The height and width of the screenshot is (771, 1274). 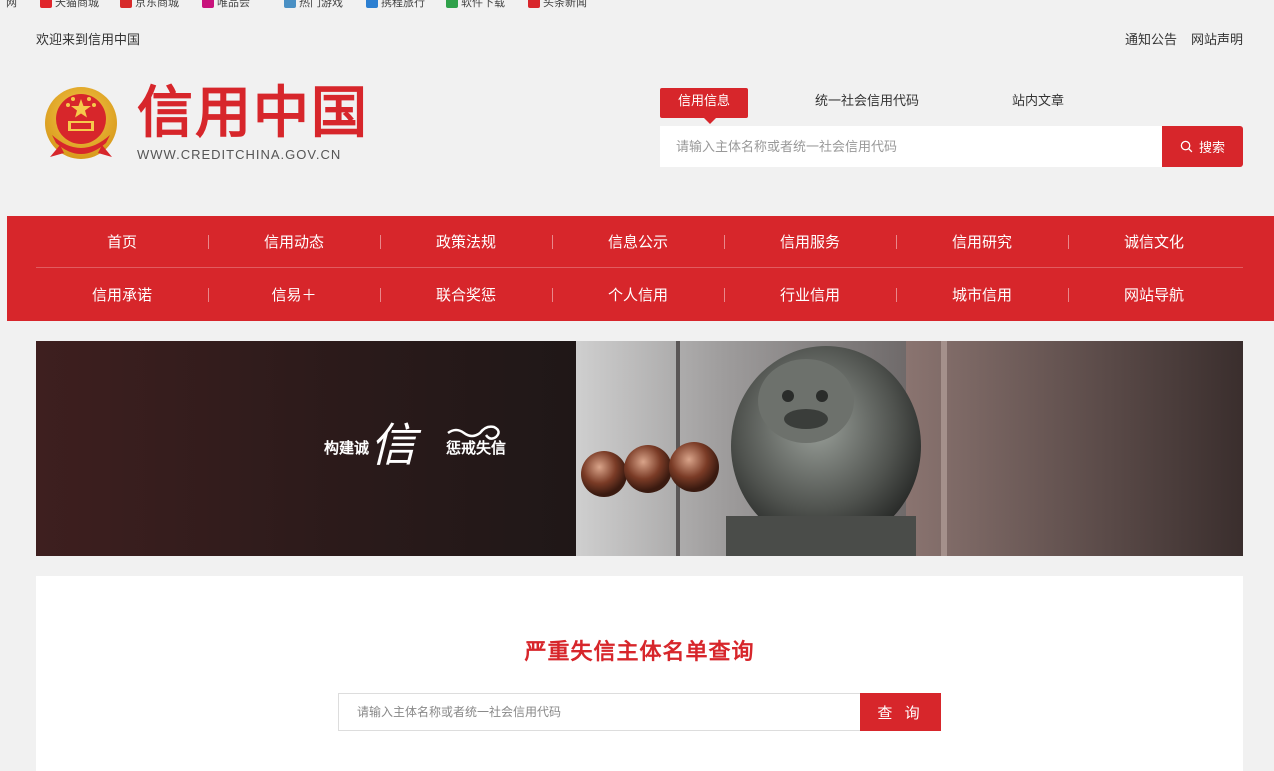 I want to click on nav-item-home: 首页, so click(x=122, y=242).